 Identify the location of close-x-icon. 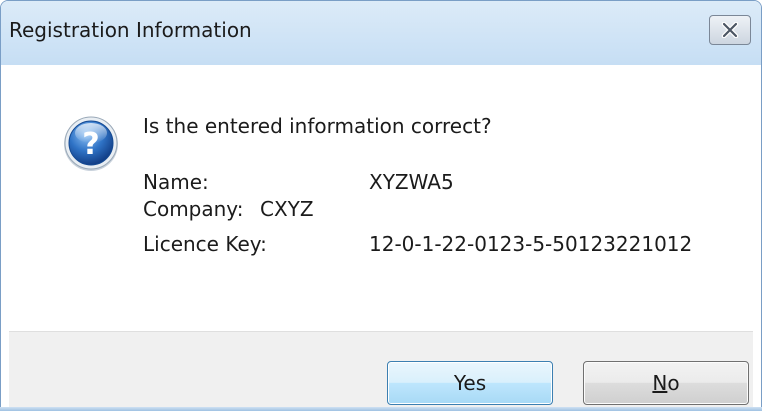
(730, 30).